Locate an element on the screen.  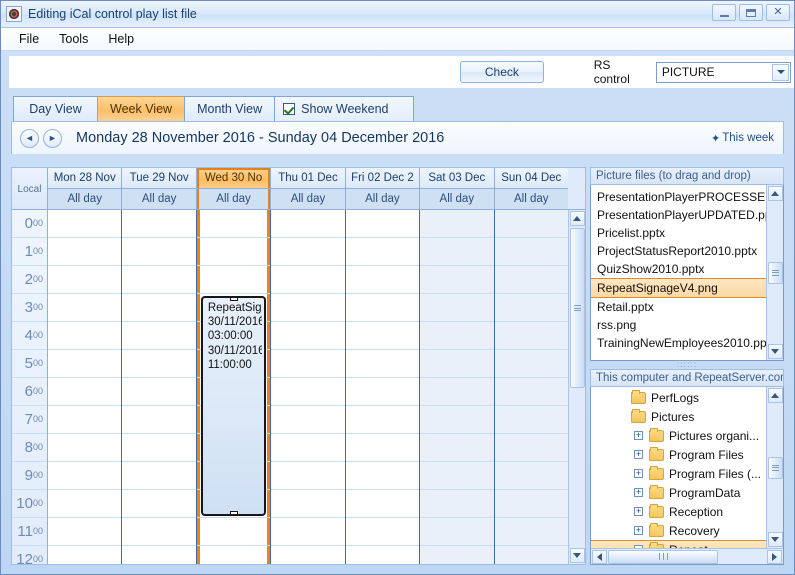
tree-vertical-scrollbar is located at coordinates (774, 467).